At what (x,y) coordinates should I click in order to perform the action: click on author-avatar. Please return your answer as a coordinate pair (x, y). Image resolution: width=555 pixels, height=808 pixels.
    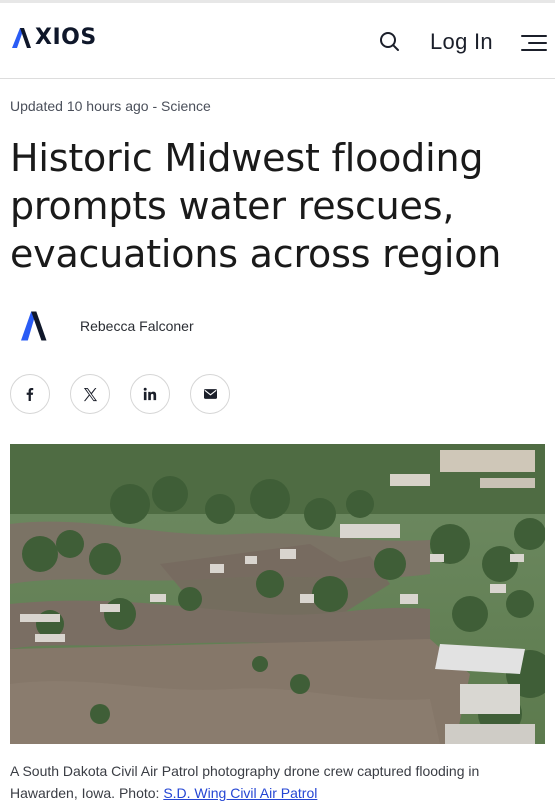
    Looking at the image, I should click on (38, 326).